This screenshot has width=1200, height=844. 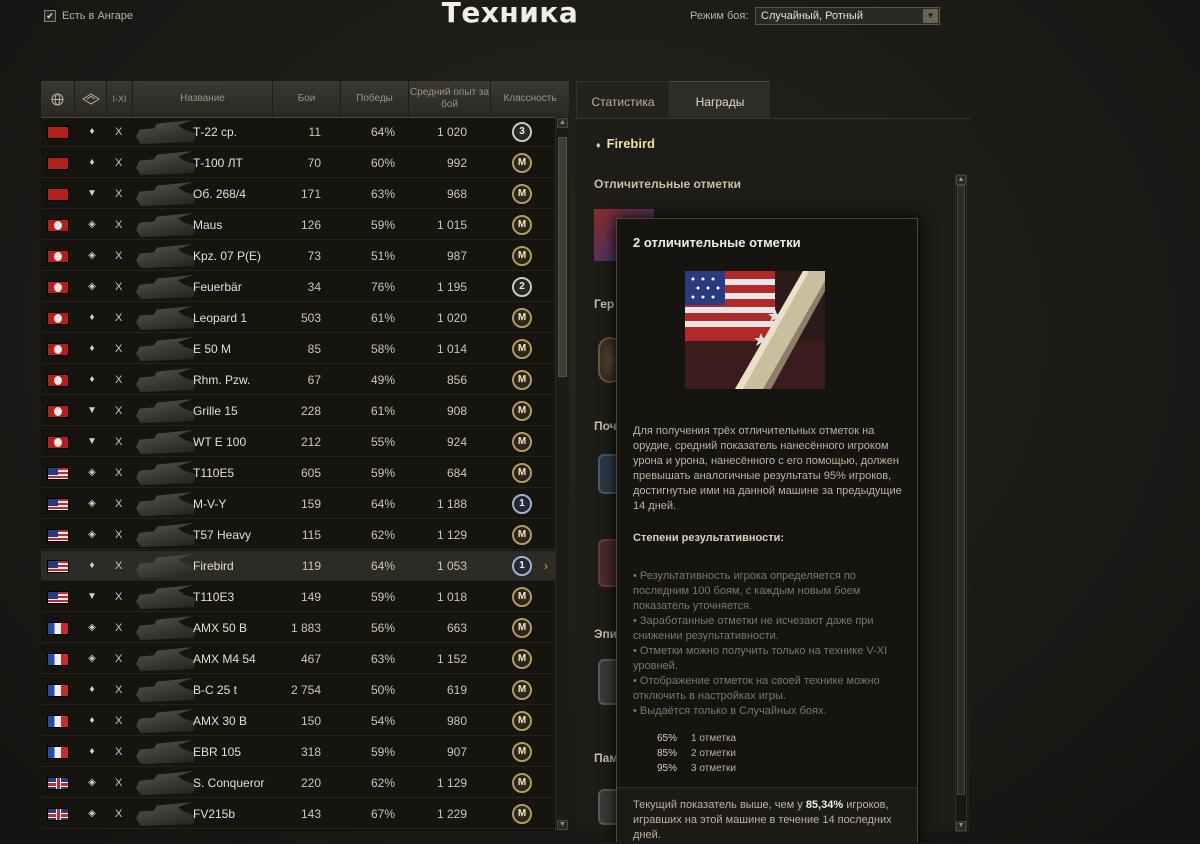 I want to click on column-class, so click(x=91, y=99).